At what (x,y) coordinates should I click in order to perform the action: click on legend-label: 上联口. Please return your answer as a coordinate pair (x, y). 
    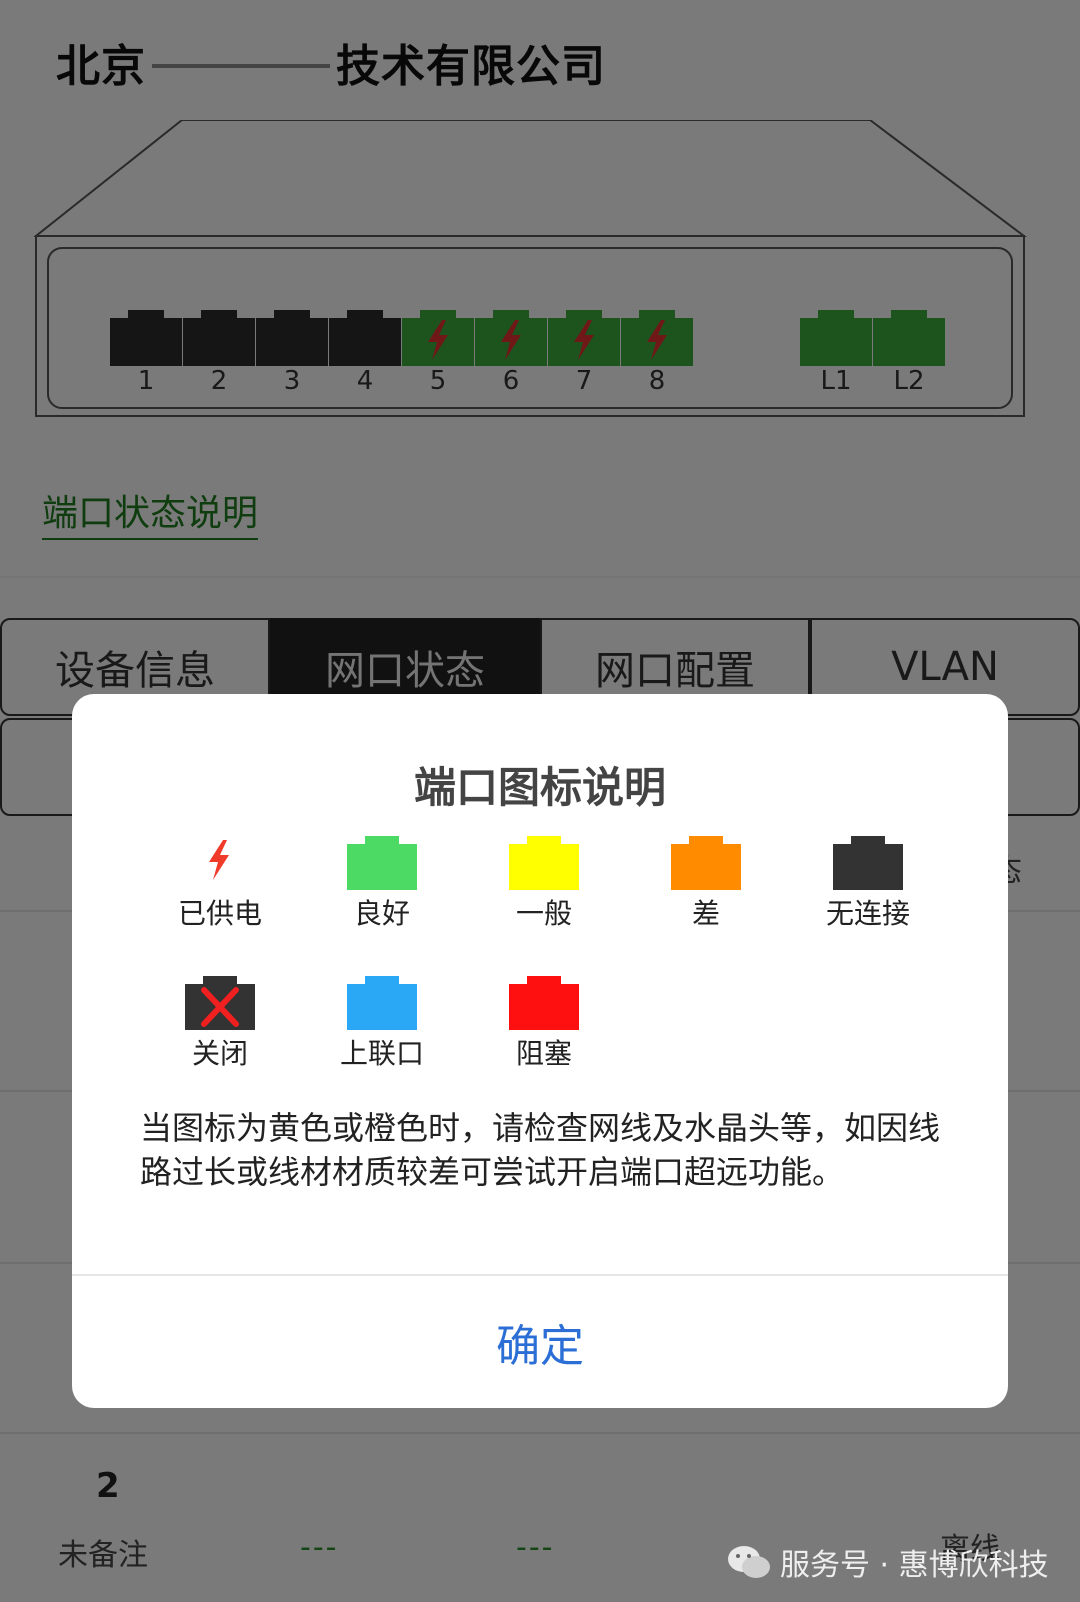
    Looking at the image, I should click on (381, 1053).